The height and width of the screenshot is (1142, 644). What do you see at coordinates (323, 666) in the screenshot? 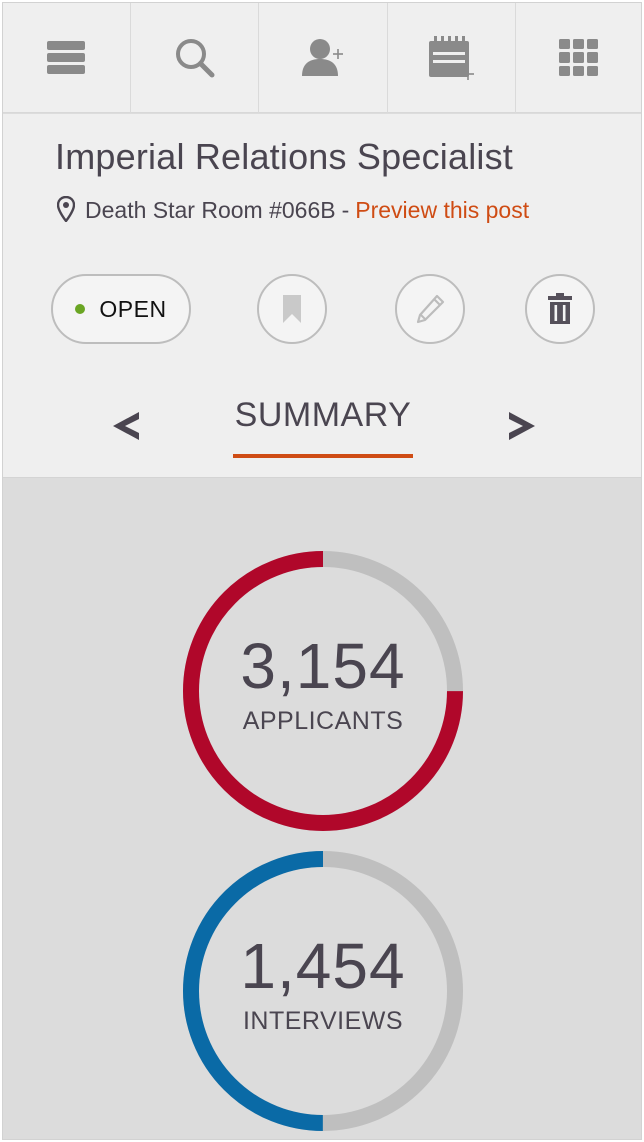
I see `applicants-count: 3,154` at bounding box center [323, 666].